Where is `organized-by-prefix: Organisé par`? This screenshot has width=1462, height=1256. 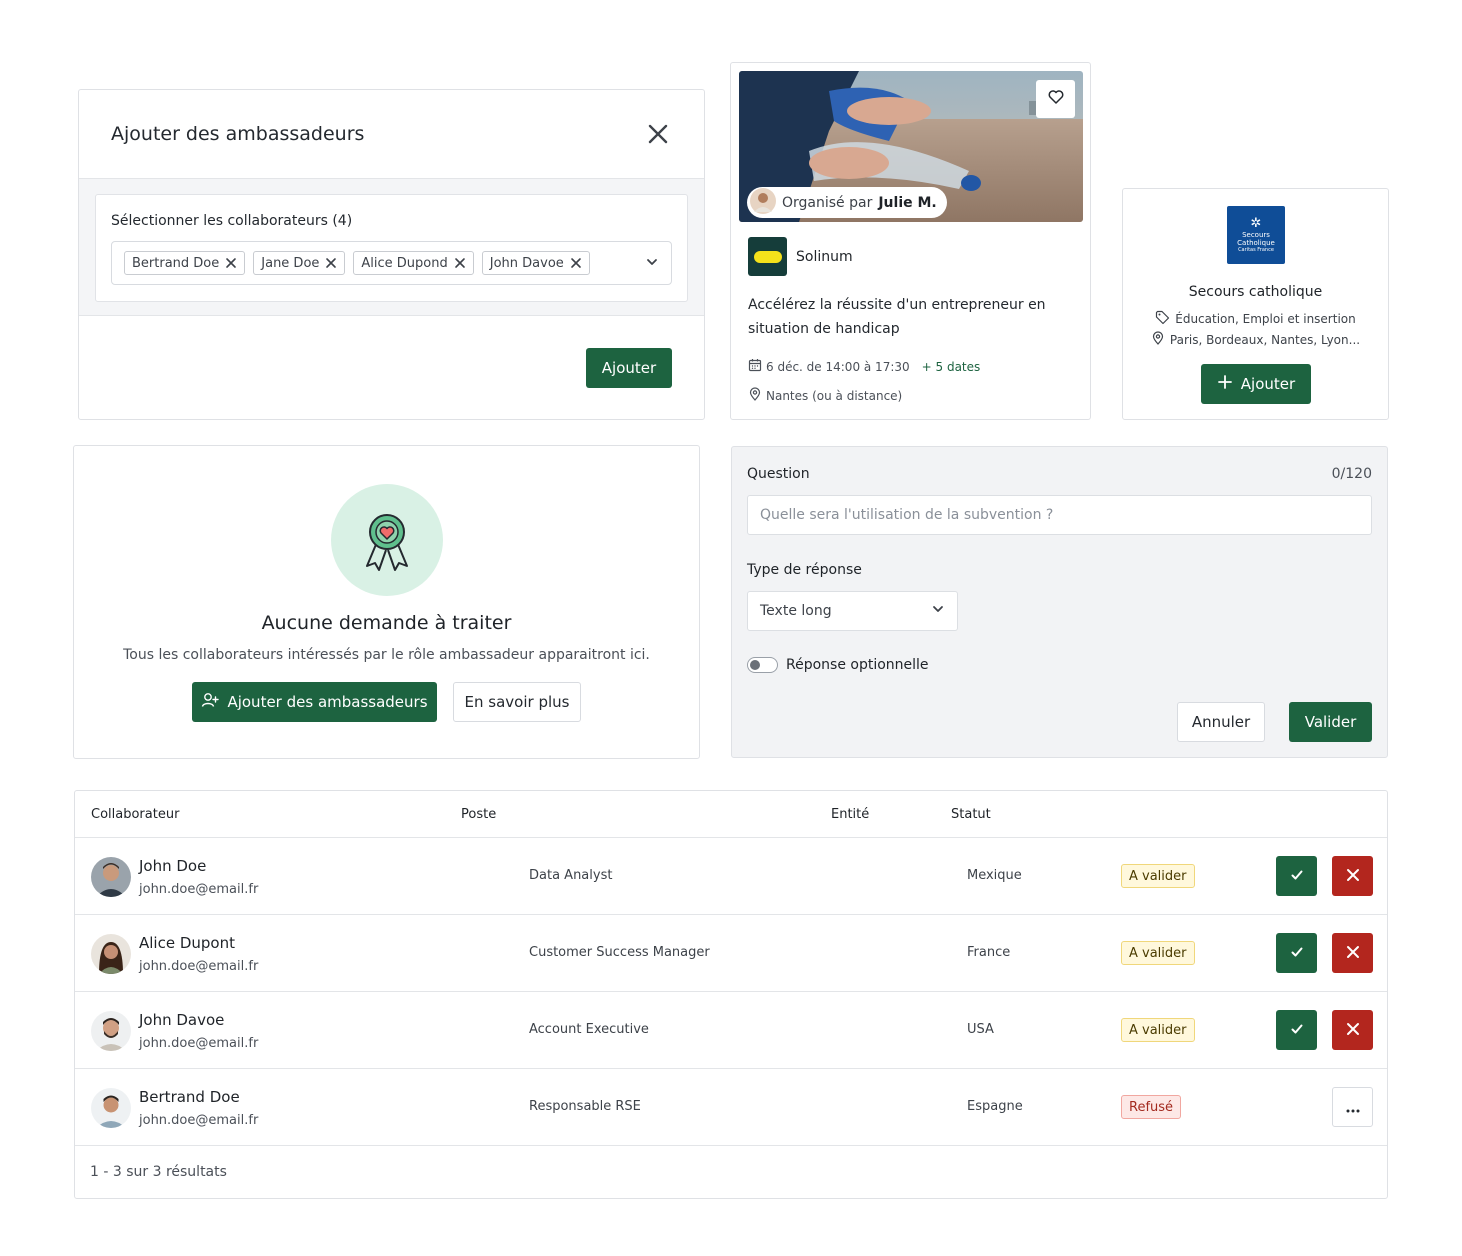 organized-by-prefix: Organisé par is located at coordinates (827, 202).